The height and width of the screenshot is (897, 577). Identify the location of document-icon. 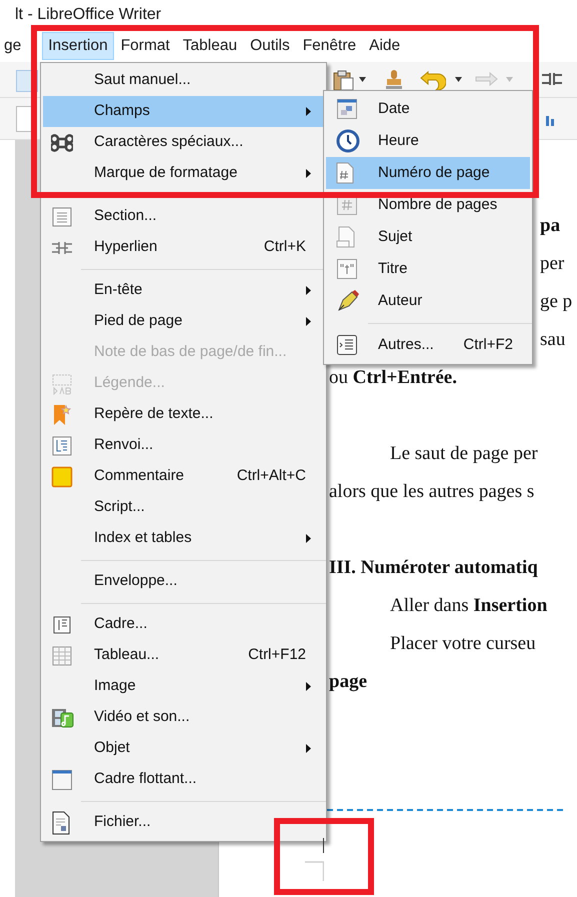
(61, 822).